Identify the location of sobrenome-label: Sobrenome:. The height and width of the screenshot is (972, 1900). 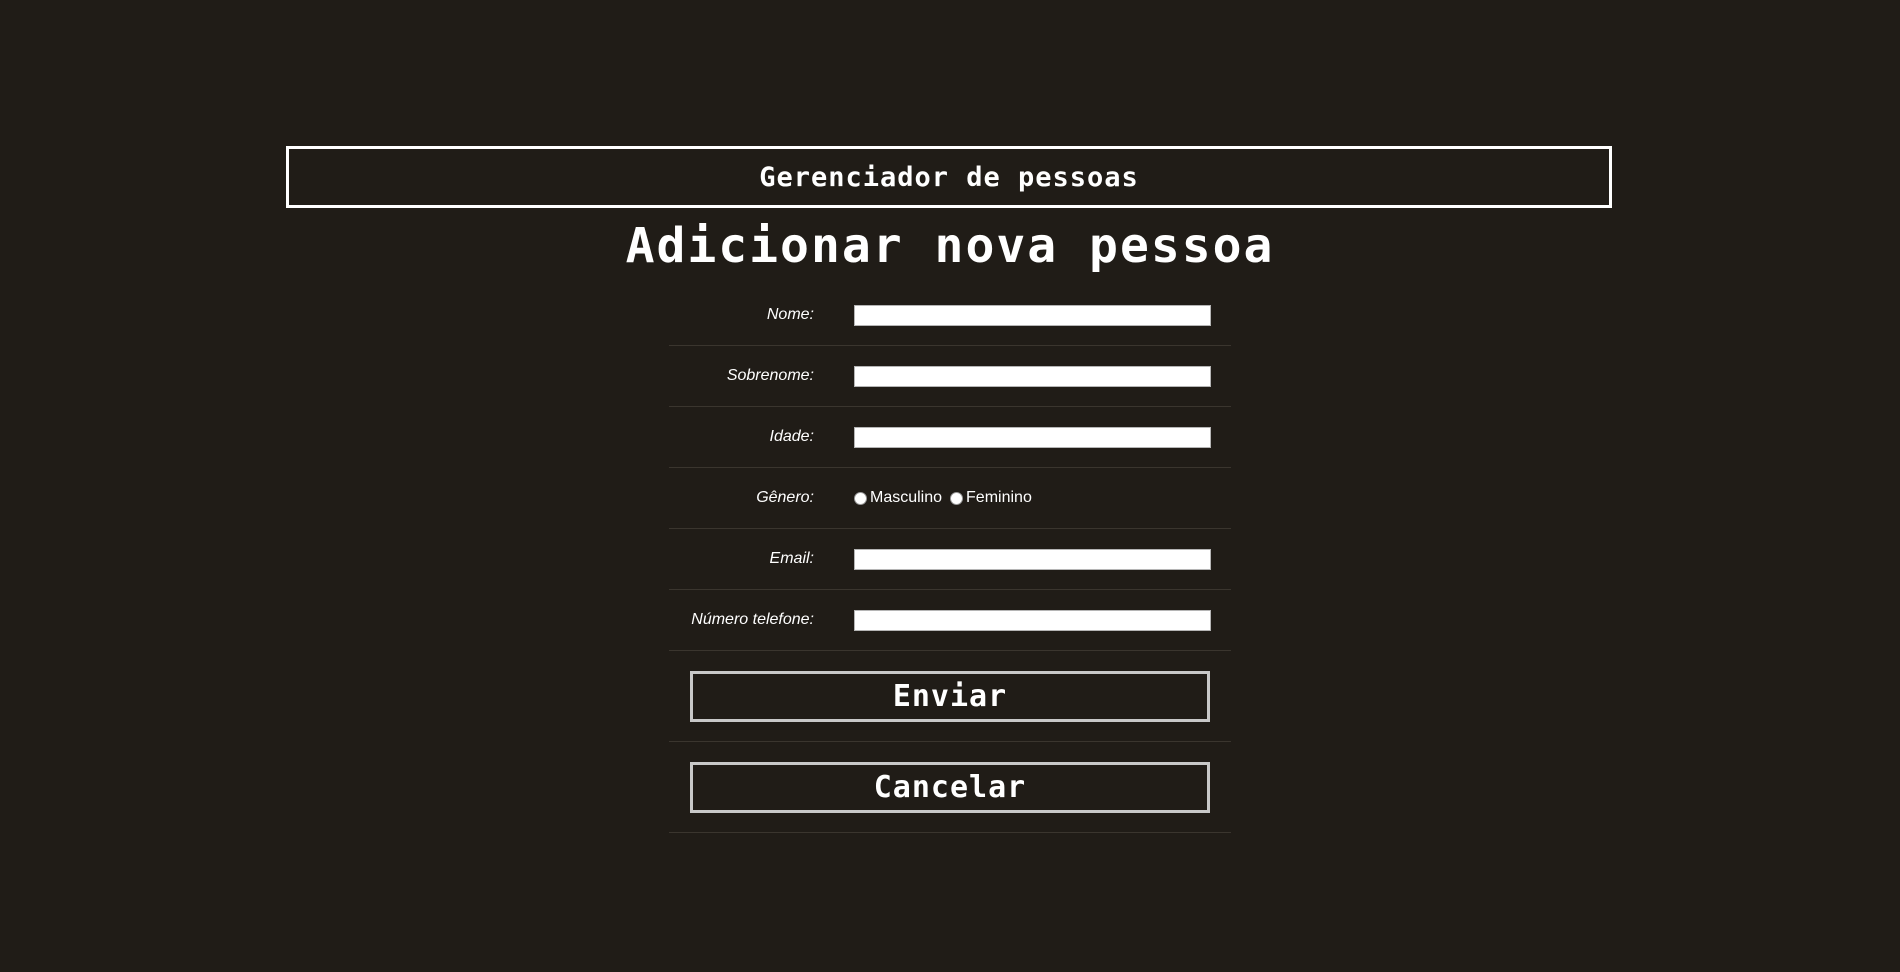
(770, 375).